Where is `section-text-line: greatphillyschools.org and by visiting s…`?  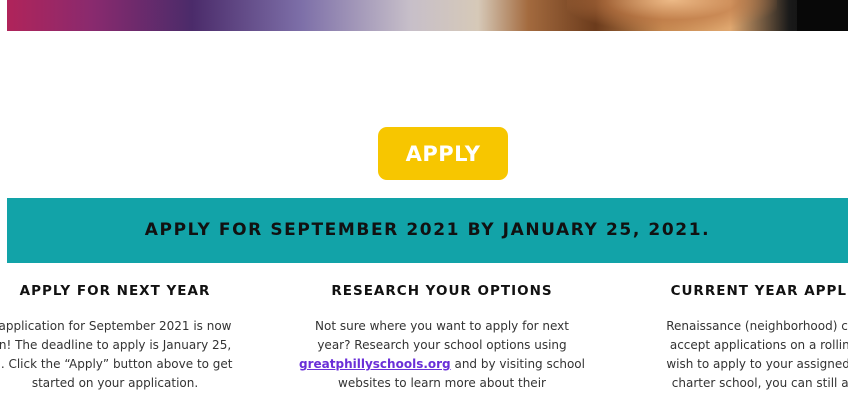 section-text-line: greatphillyschools.org and by visiting s… is located at coordinates (442, 364).